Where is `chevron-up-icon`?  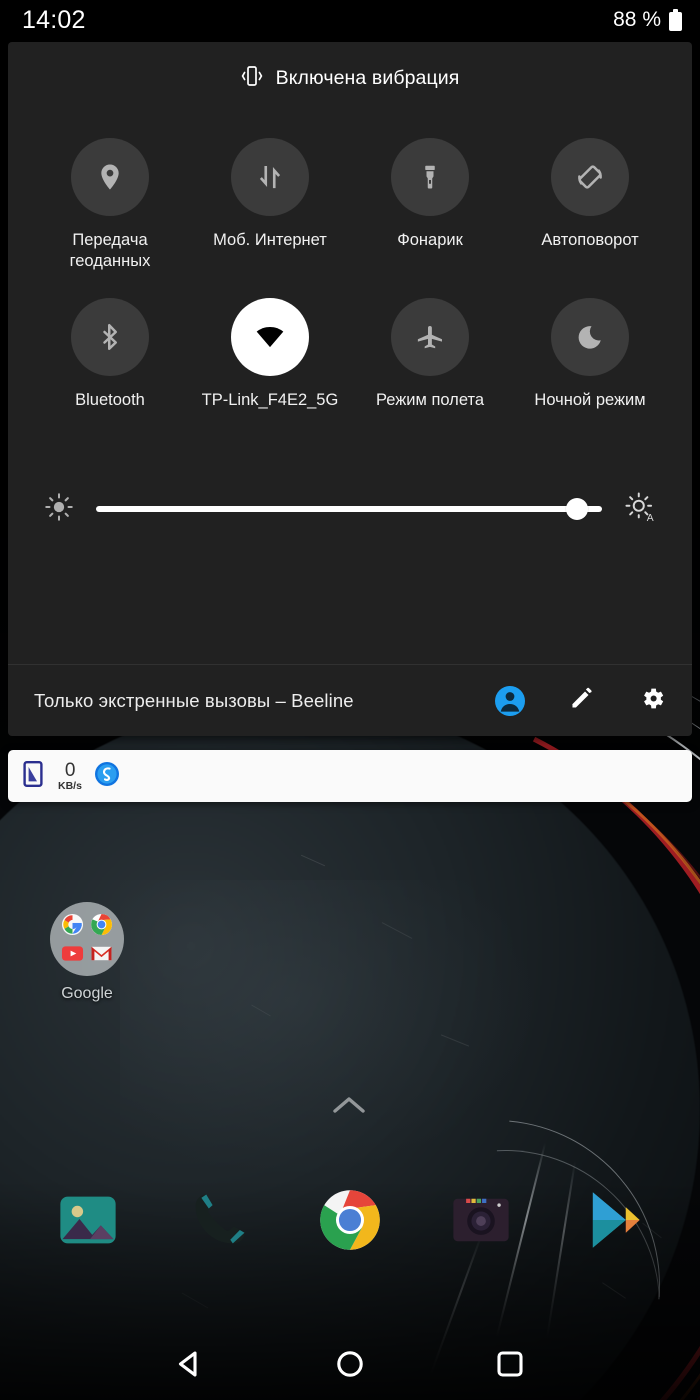 chevron-up-icon is located at coordinates (349, 1107).